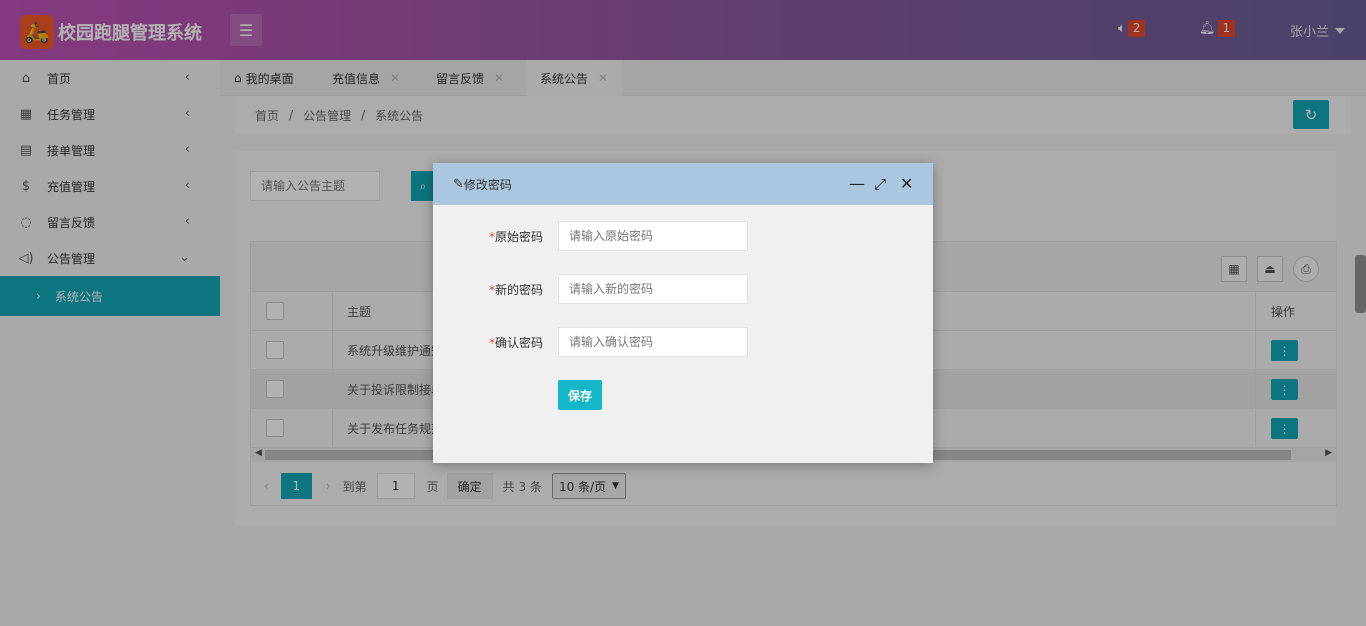  What do you see at coordinates (683, 184) in the screenshot?
I see `dialog-header: ✎ 修改密码 — ⤢ ✕` at bounding box center [683, 184].